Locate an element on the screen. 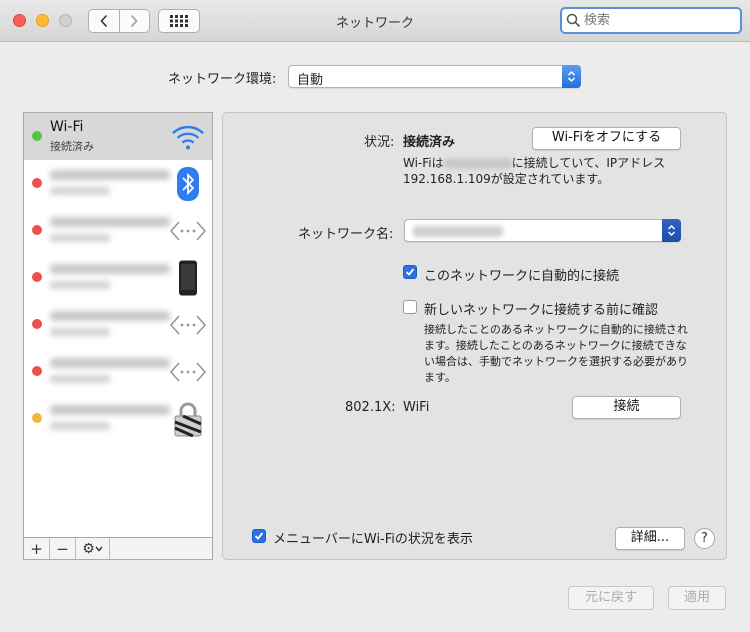 Image resolution: width=750 pixels, height=632 pixels. location-label: ネットワーク環境: is located at coordinates (222, 79).